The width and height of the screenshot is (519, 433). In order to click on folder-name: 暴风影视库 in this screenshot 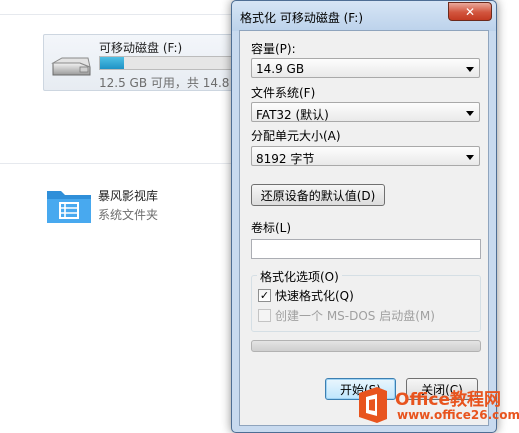, I will do `click(128, 196)`.